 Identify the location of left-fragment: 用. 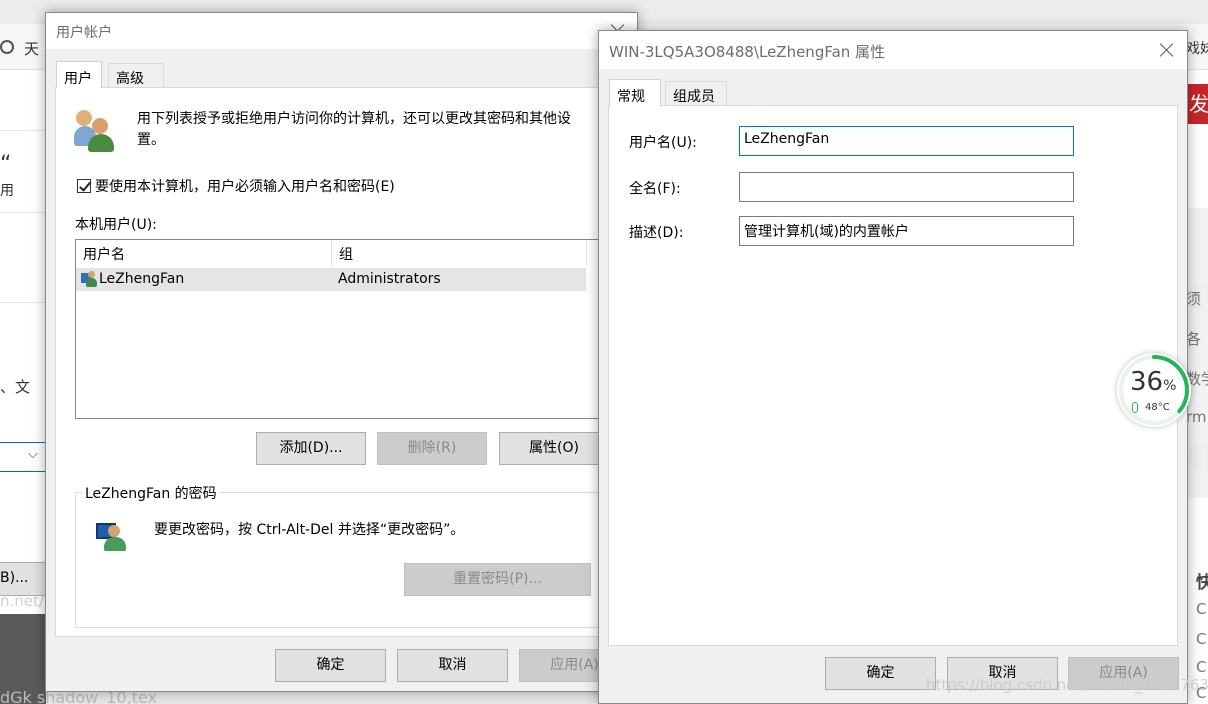
(7, 191).